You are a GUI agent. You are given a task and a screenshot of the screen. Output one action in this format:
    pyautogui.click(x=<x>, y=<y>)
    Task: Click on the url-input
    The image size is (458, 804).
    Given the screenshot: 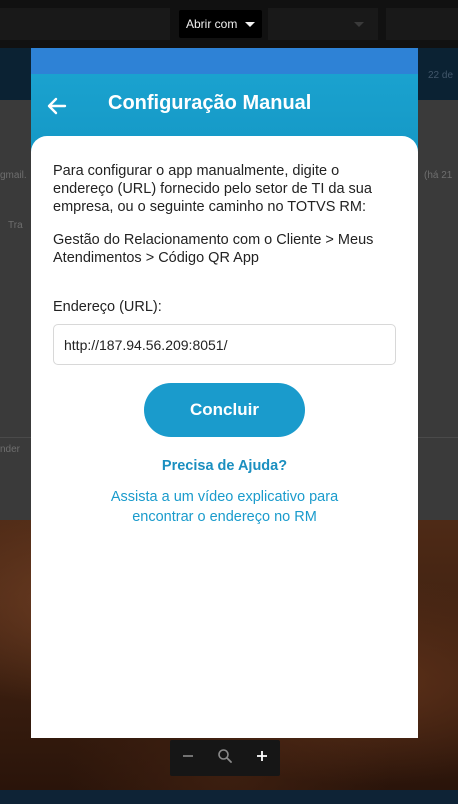 What is the action you would take?
    pyautogui.click(x=224, y=344)
    